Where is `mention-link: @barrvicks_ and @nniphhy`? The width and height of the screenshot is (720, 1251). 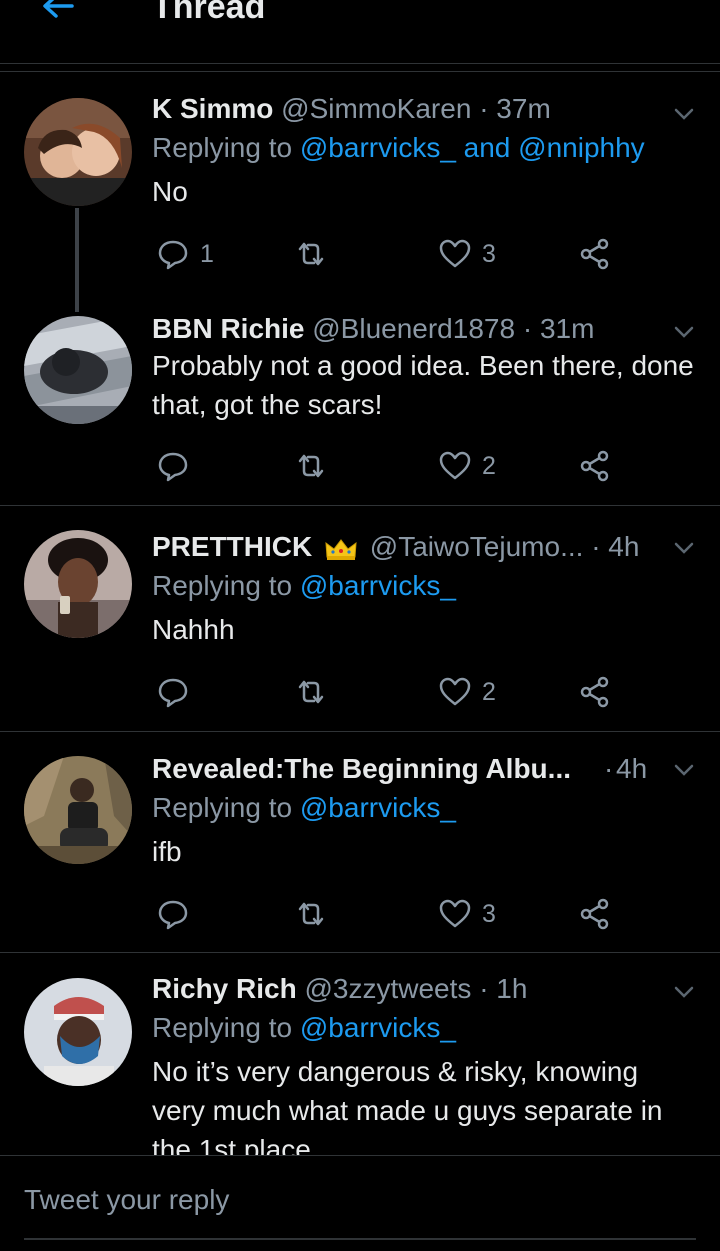 mention-link: @barrvicks_ and @nniphhy is located at coordinates (472, 147).